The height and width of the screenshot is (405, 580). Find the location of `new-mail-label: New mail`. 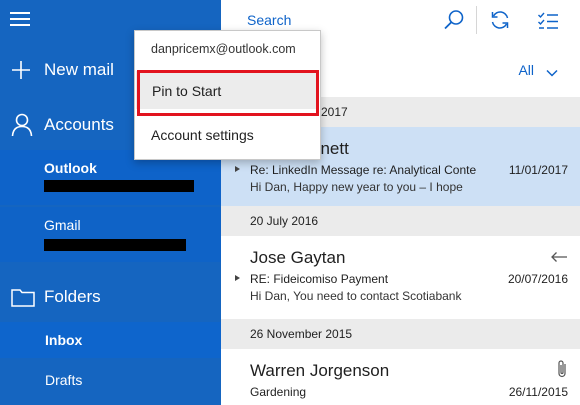

new-mail-label: New mail is located at coordinates (79, 69).